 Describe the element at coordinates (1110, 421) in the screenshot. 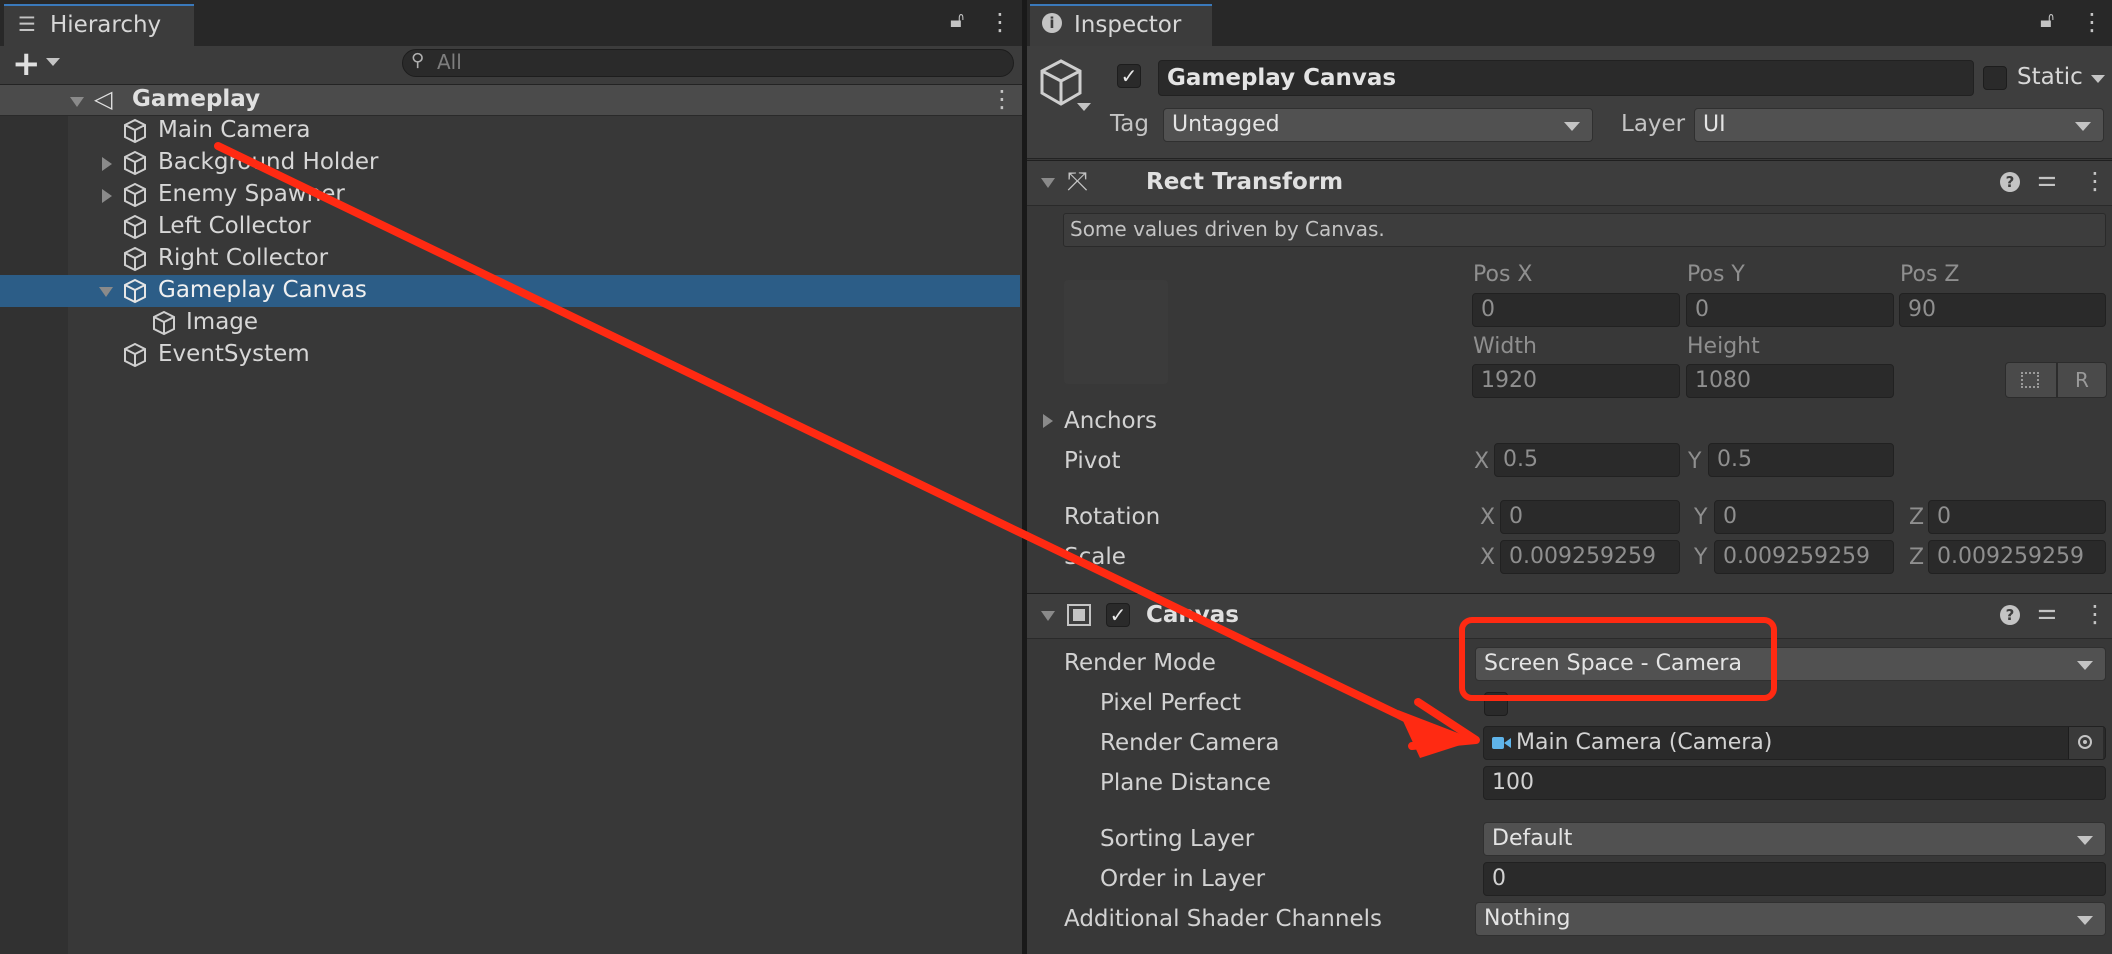

I see `anchors-label: Anchors` at that location.